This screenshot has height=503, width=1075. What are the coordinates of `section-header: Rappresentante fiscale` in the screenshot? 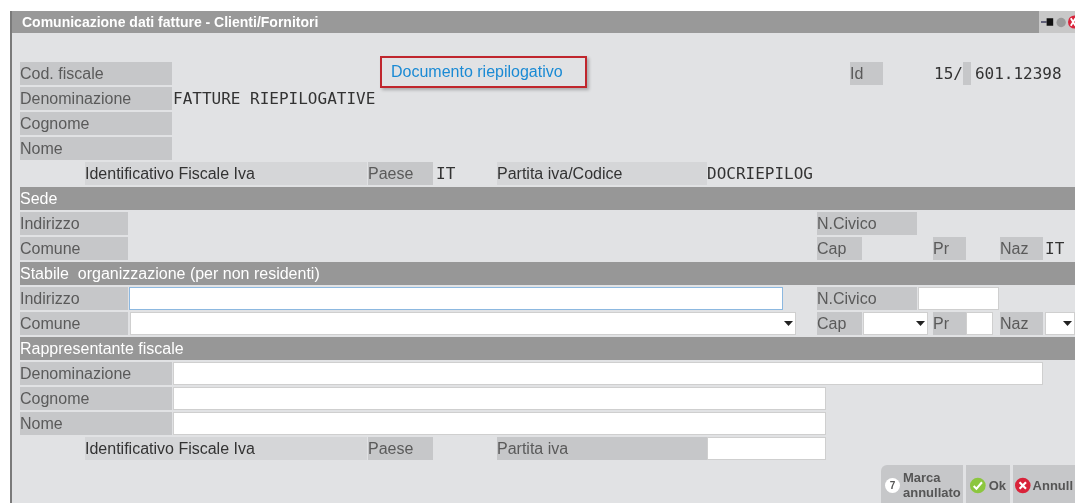 It's located at (547, 348).